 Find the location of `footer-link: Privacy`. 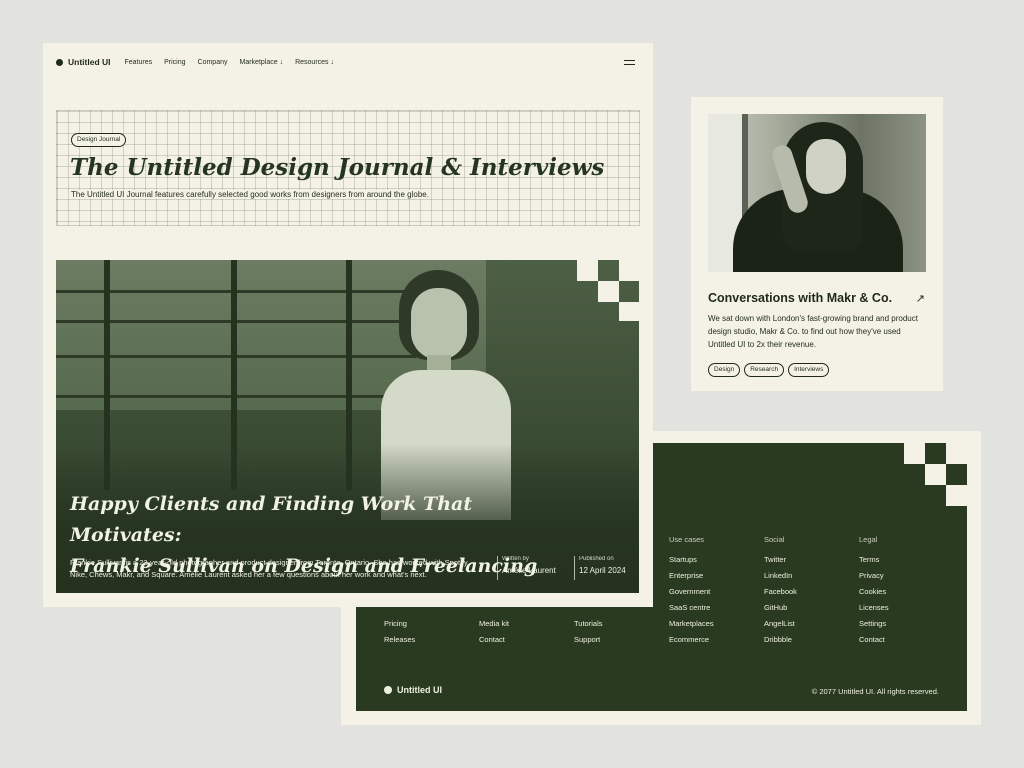

footer-link: Privacy is located at coordinates (874, 579).